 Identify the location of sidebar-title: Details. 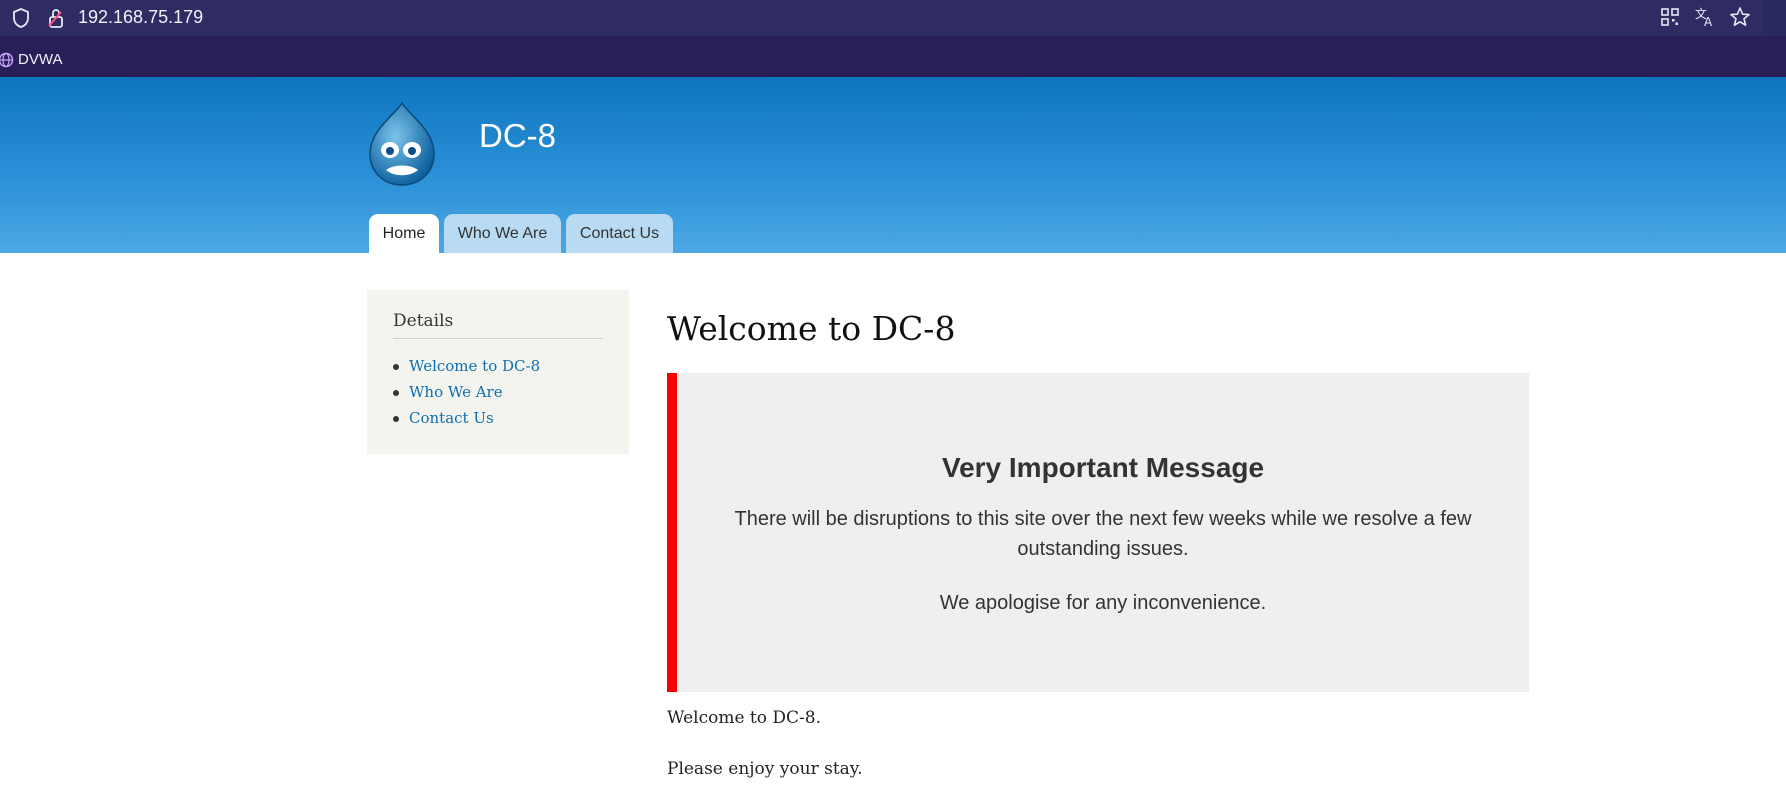
(423, 321).